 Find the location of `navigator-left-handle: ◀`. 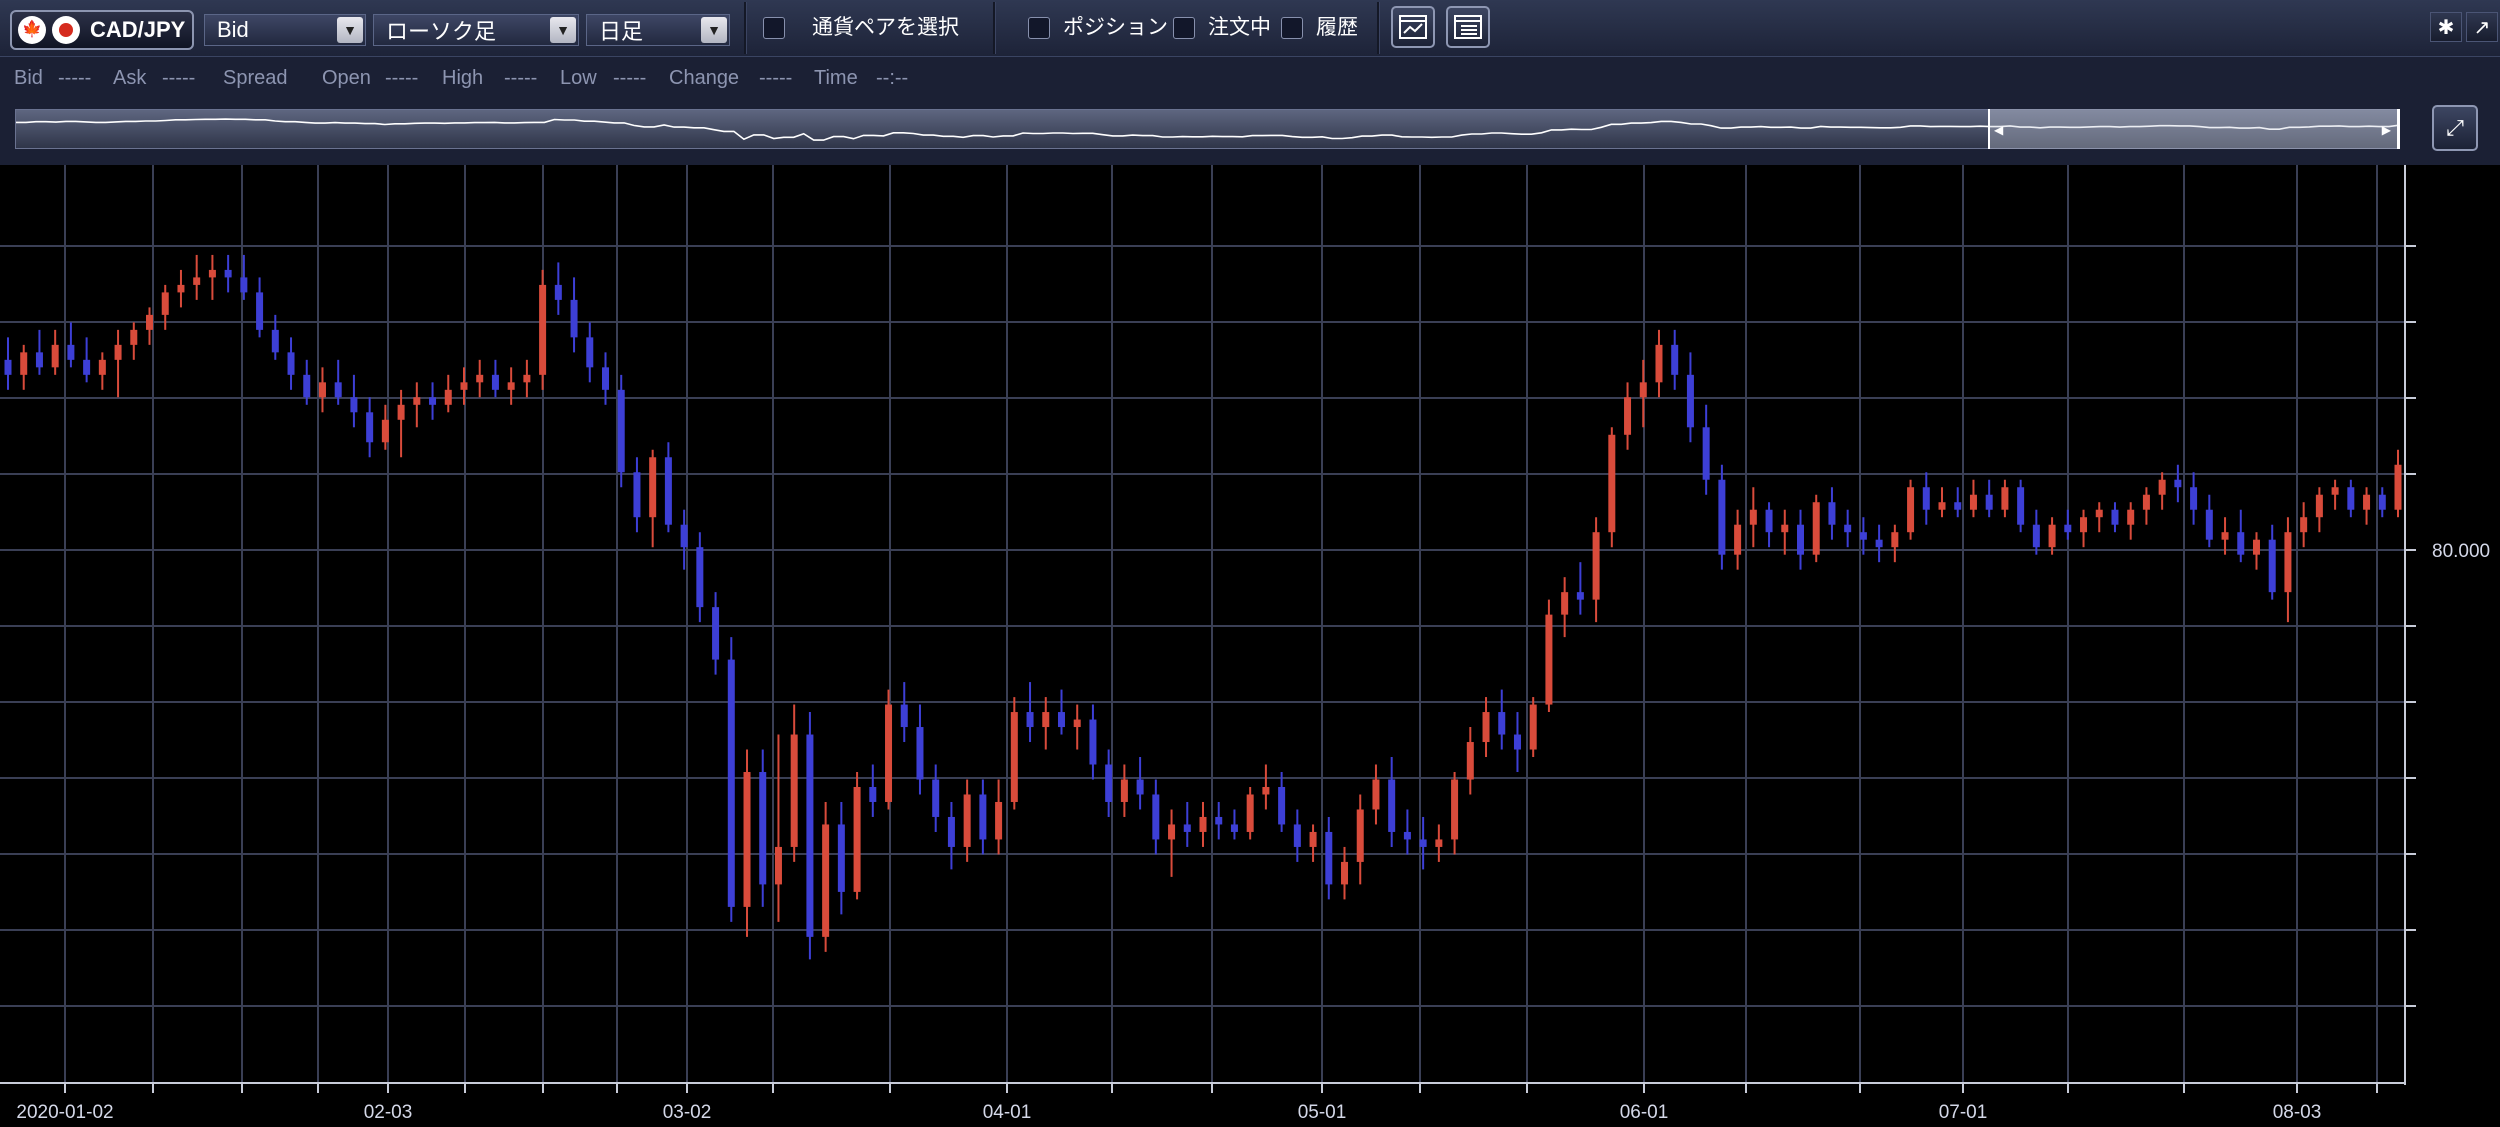

navigator-left-handle: ◀ is located at coordinates (1998, 130).